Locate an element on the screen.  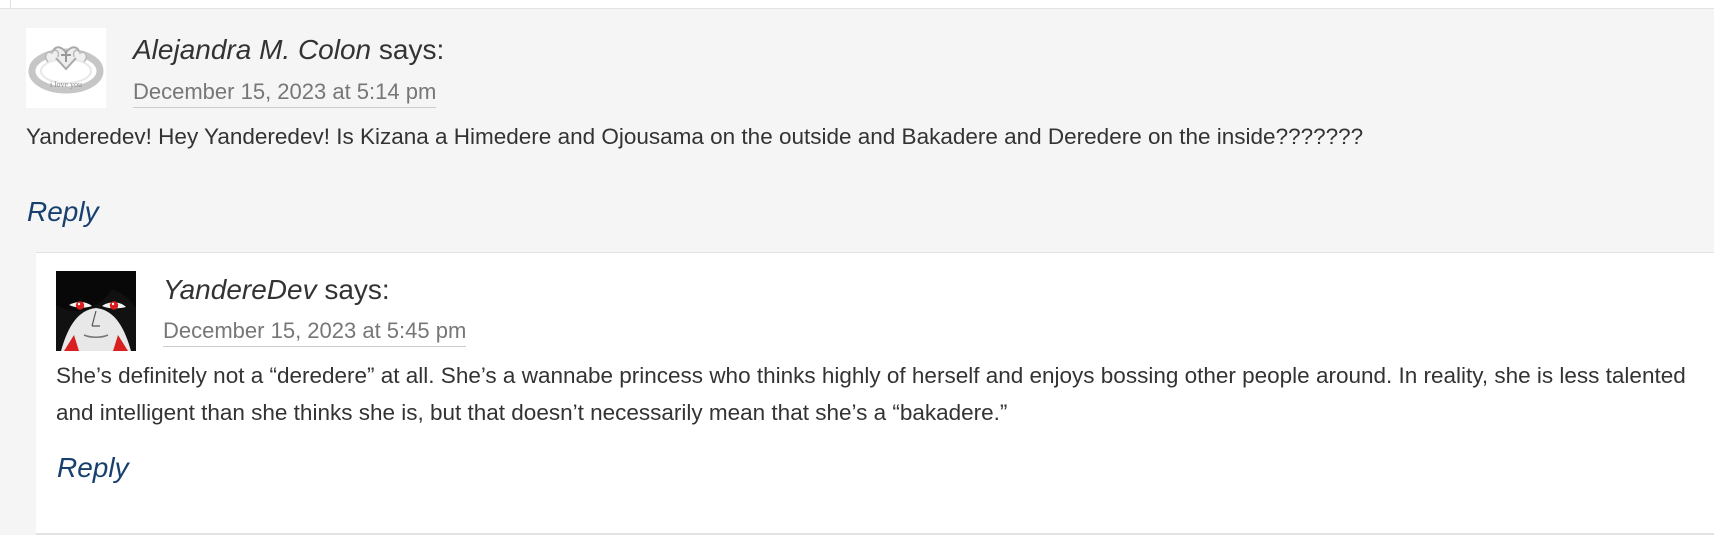
thread-divider is located at coordinates (10, 4).